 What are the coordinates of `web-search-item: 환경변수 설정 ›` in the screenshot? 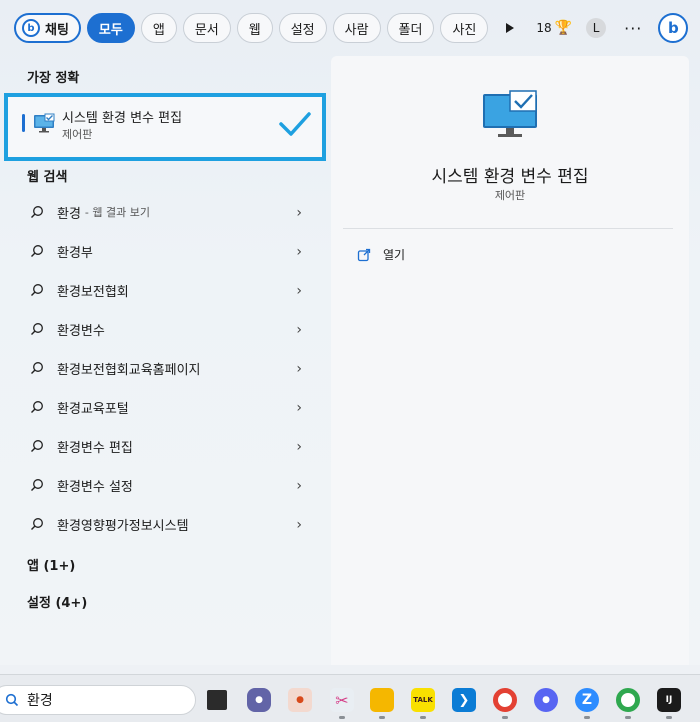 It's located at (170, 485).